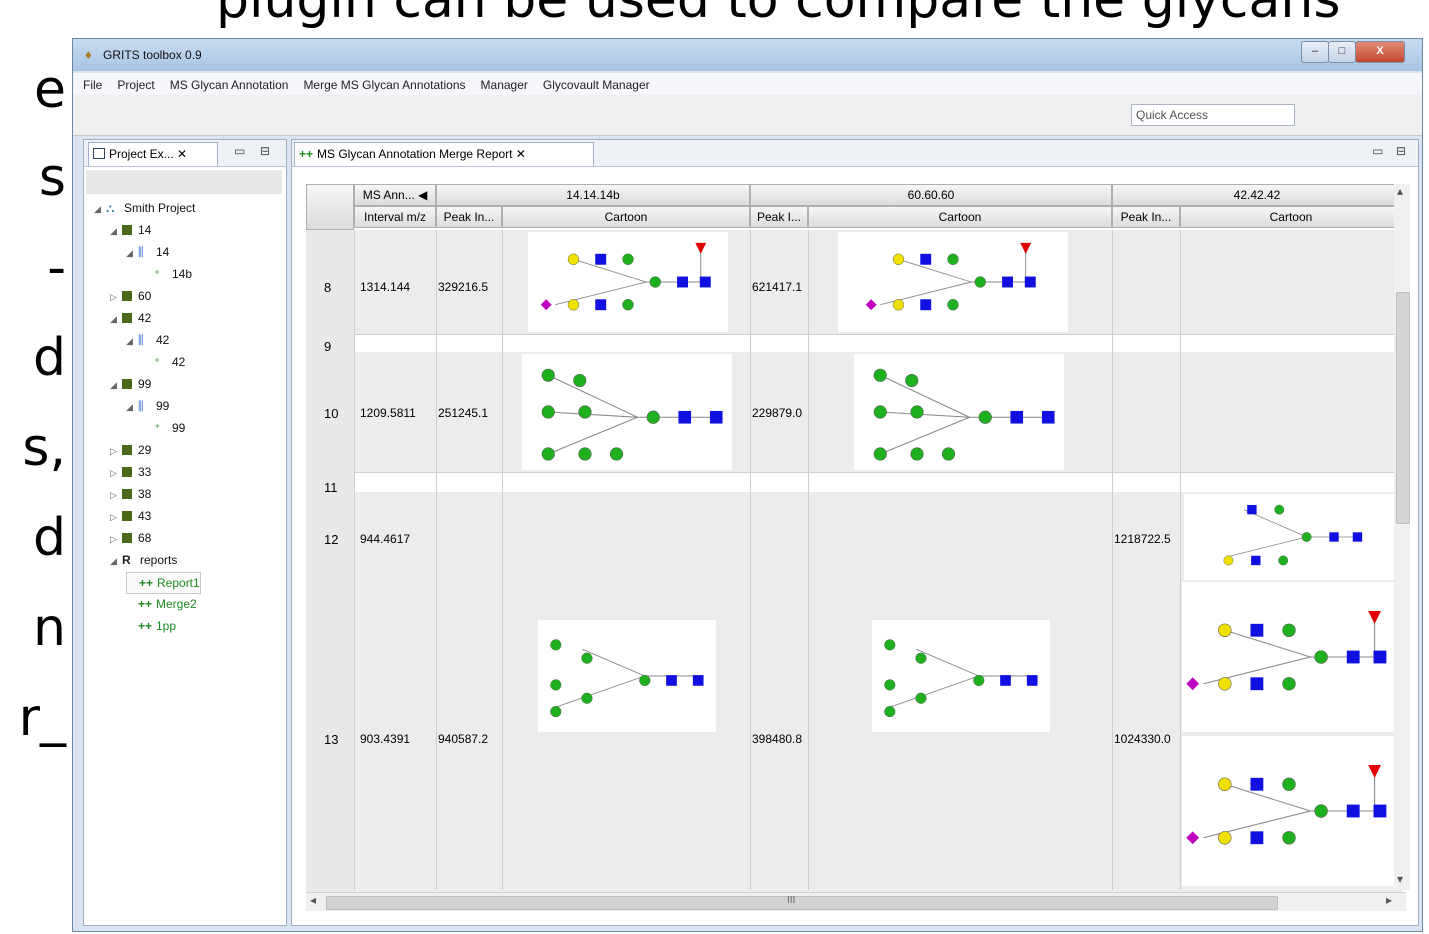 Image resolution: width=1429 pixels, height=934 pixels. Describe the element at coordinates (133, 82) in the screenshot. I see `menu-item-project: Project` at that location.